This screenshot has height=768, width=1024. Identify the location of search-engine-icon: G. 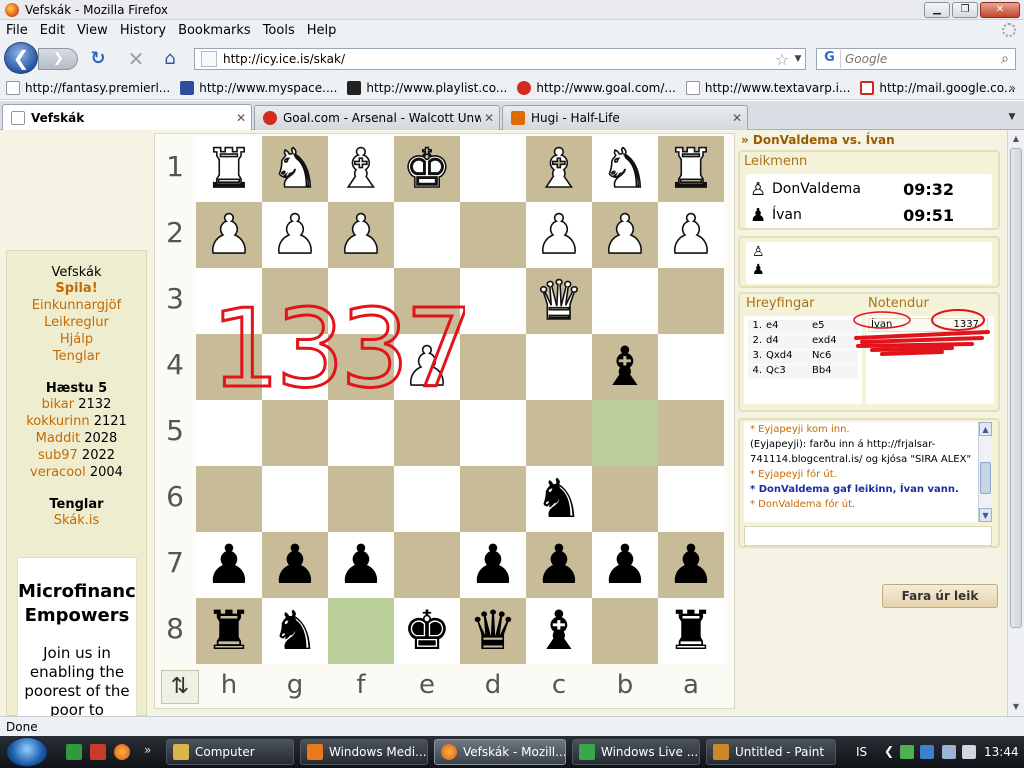
(830, 59).